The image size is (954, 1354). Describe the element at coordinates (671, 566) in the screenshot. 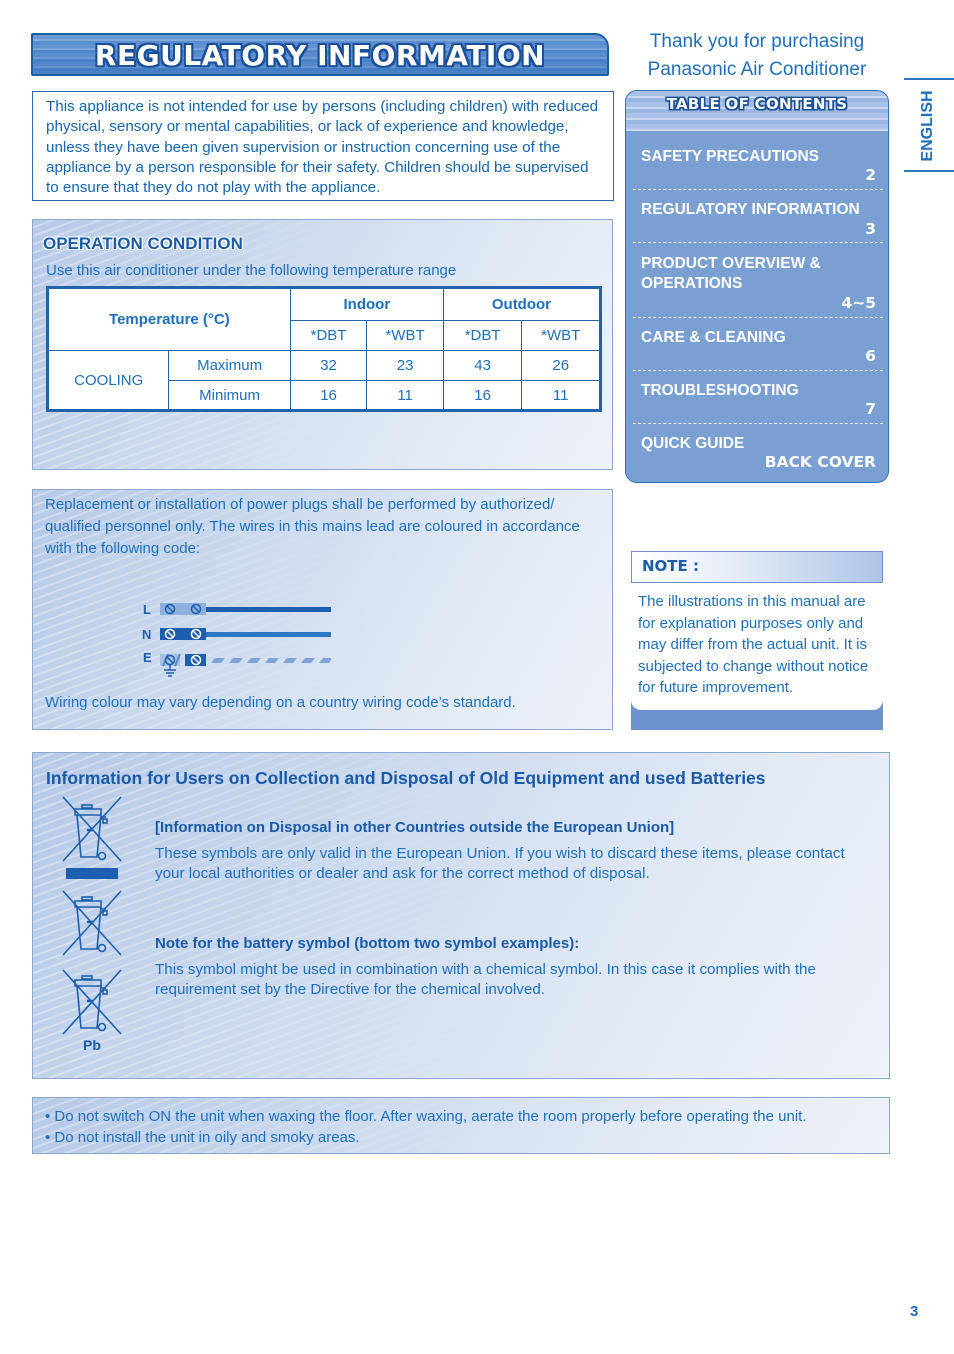

I see `note-title: NOTE :` at that location.